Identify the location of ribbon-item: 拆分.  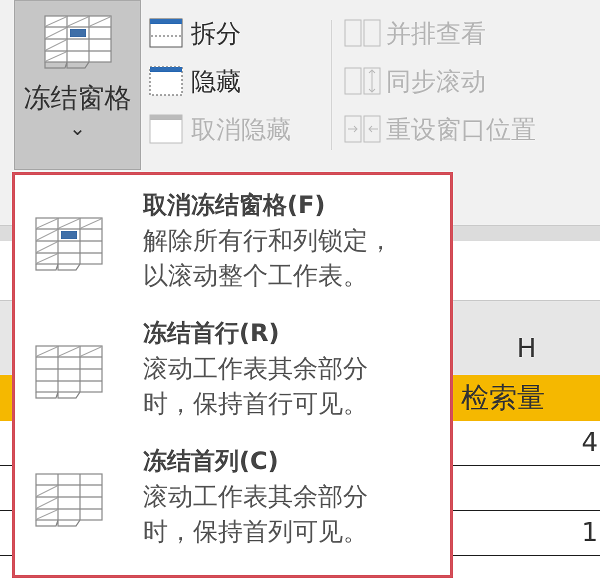
(240, 33).